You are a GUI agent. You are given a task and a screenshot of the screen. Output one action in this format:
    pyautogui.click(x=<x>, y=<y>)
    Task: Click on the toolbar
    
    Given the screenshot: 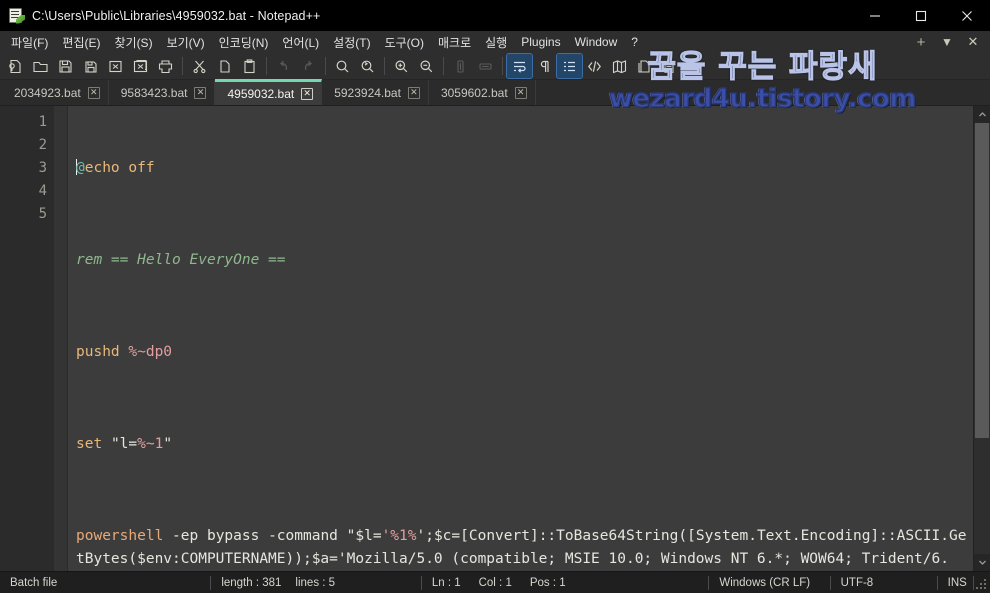 What is the action you would take?
    pyautogui.click(x=495, y=66)
    